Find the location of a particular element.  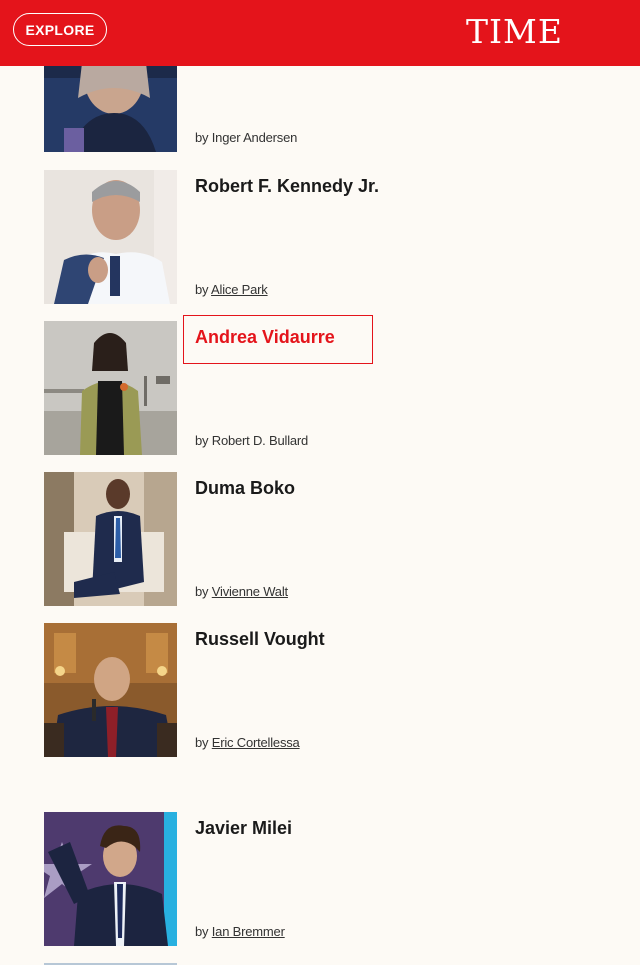

author-name: Inger Andersen is located at coordinates (254, 137).